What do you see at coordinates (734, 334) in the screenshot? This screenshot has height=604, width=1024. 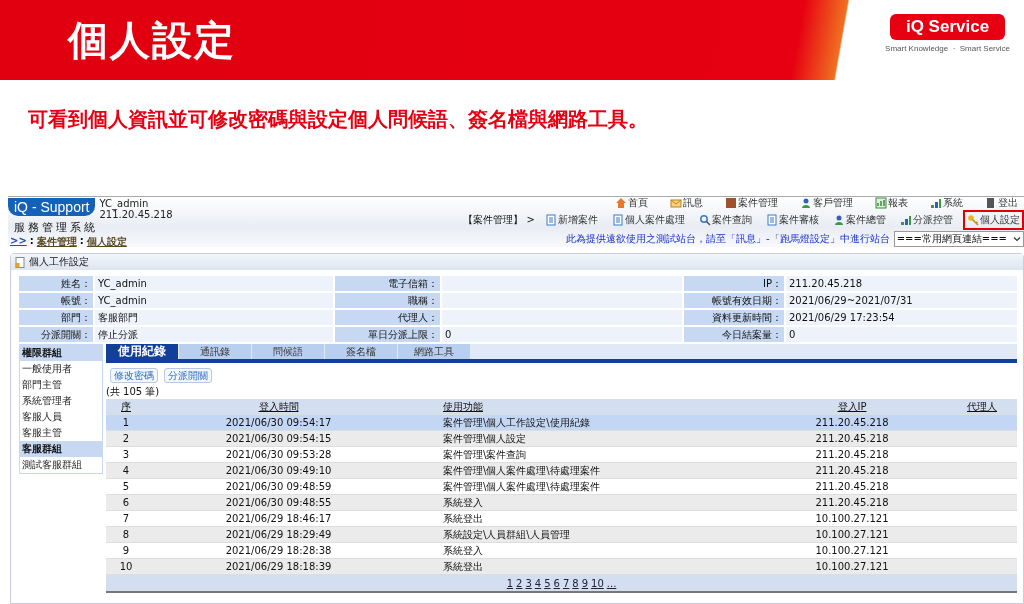 I see `field-label: 今日結案量：` at bounding box center [734, 334].